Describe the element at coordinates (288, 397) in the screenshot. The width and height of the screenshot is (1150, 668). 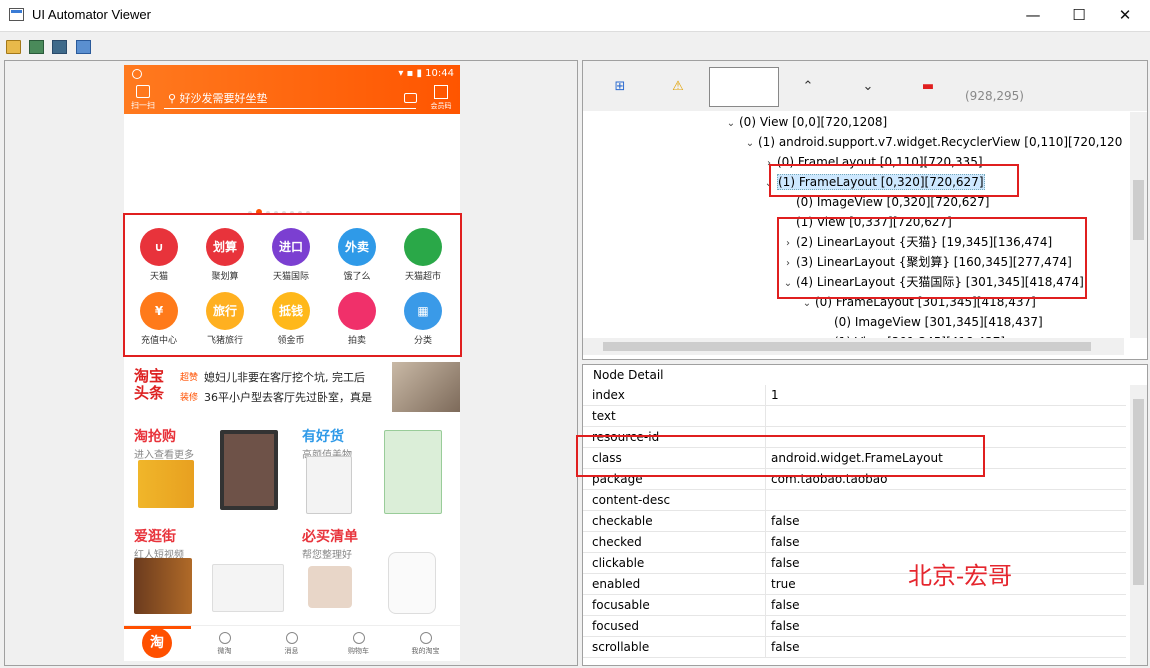
I see `headline-text: 36平小户型去客厅先过卧室，真是` at that location.